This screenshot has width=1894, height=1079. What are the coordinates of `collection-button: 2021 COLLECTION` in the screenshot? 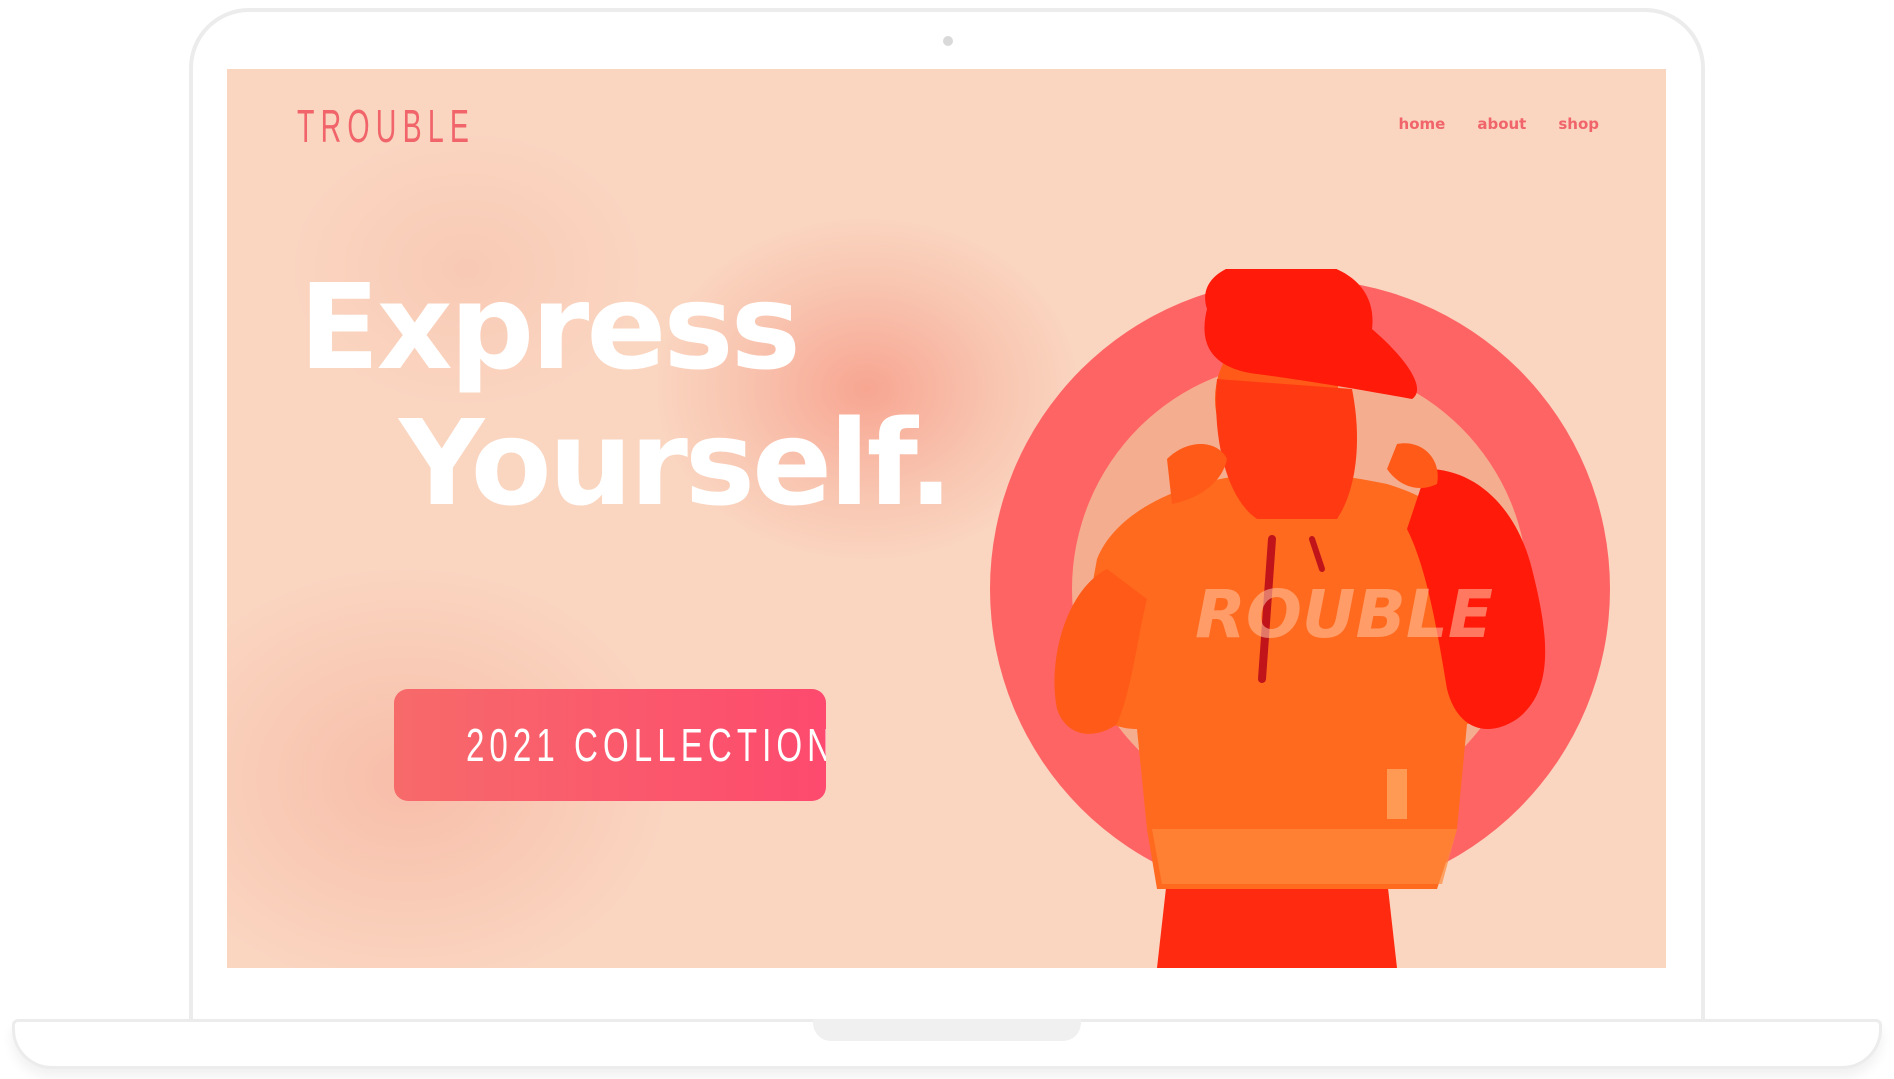 It's located at (610, 745).